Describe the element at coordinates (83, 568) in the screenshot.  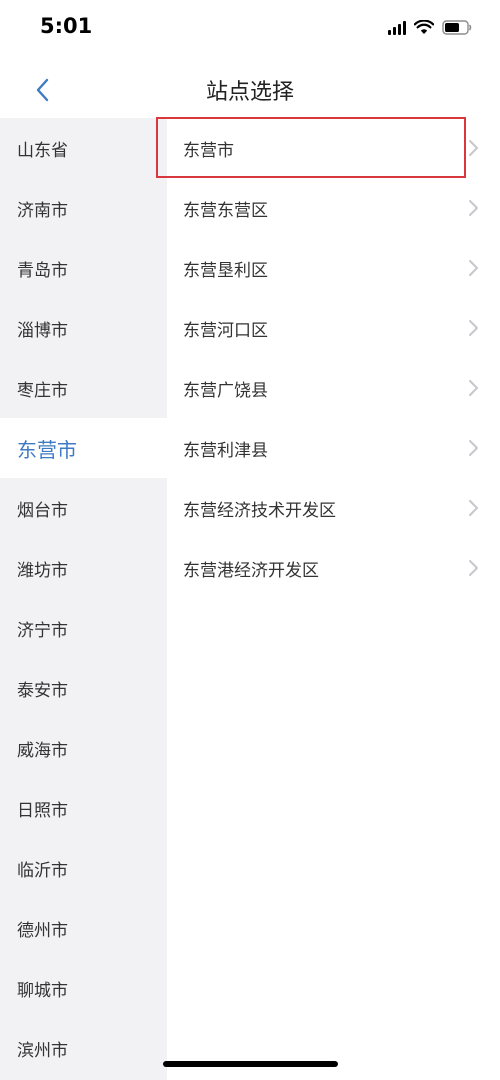
I see `sidebar-item: 潍坊市` at that location.